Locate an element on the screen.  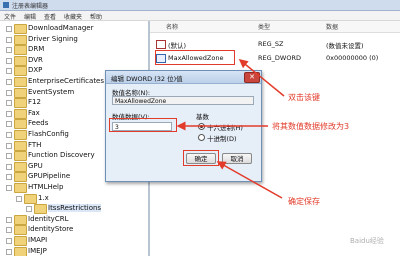
arrow-double-click is located at coordinates (261, 78).